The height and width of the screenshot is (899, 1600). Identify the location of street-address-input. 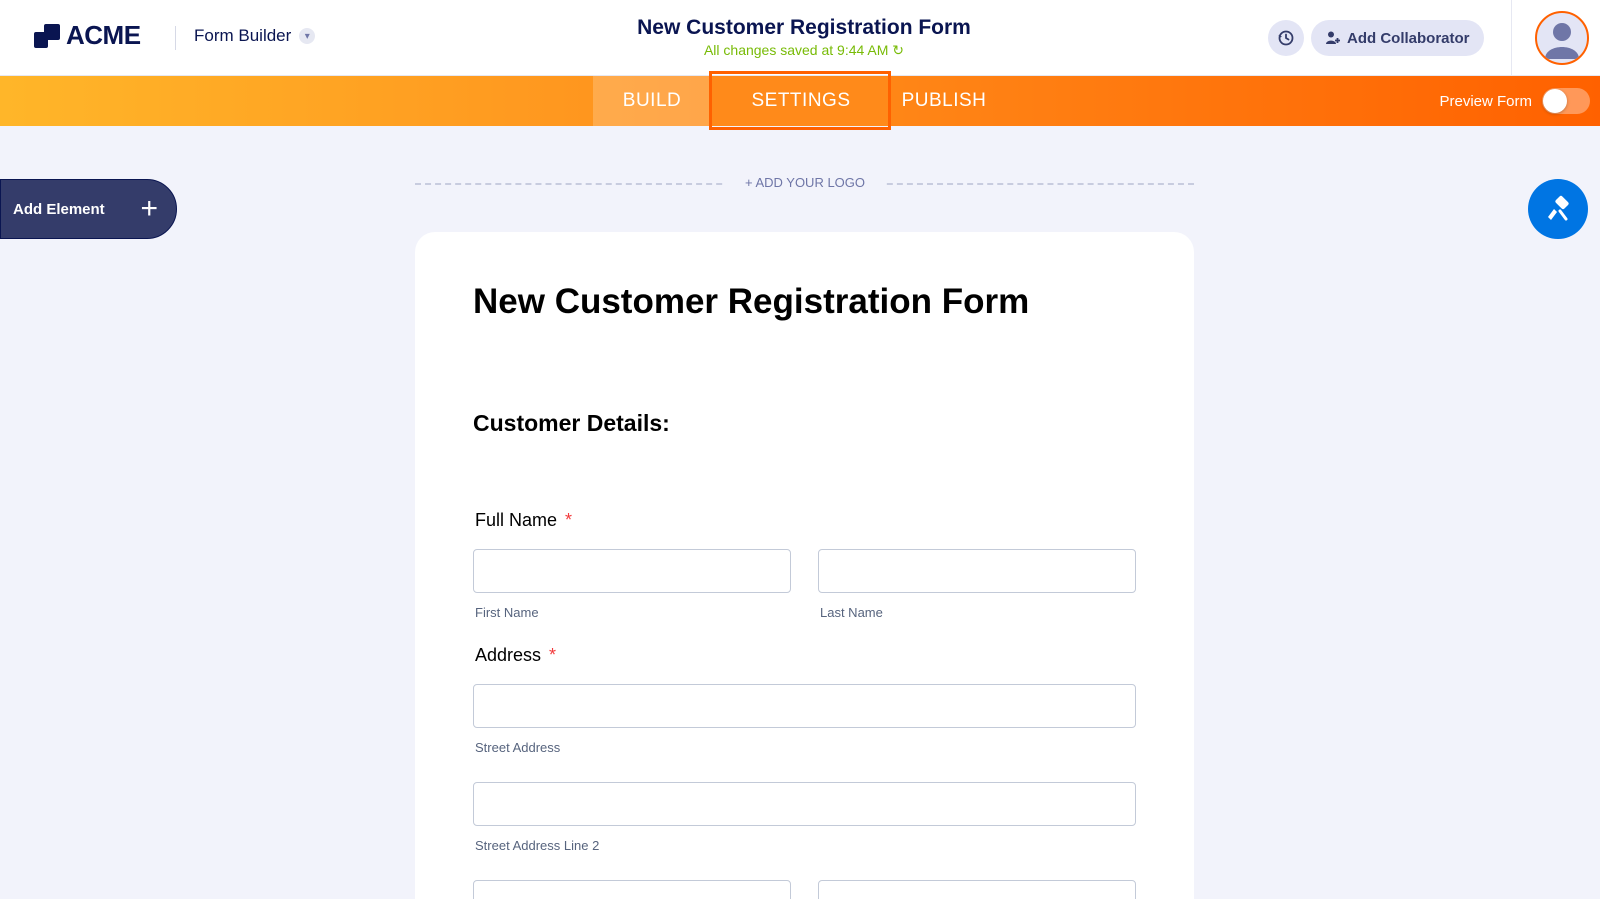
(804, 706).